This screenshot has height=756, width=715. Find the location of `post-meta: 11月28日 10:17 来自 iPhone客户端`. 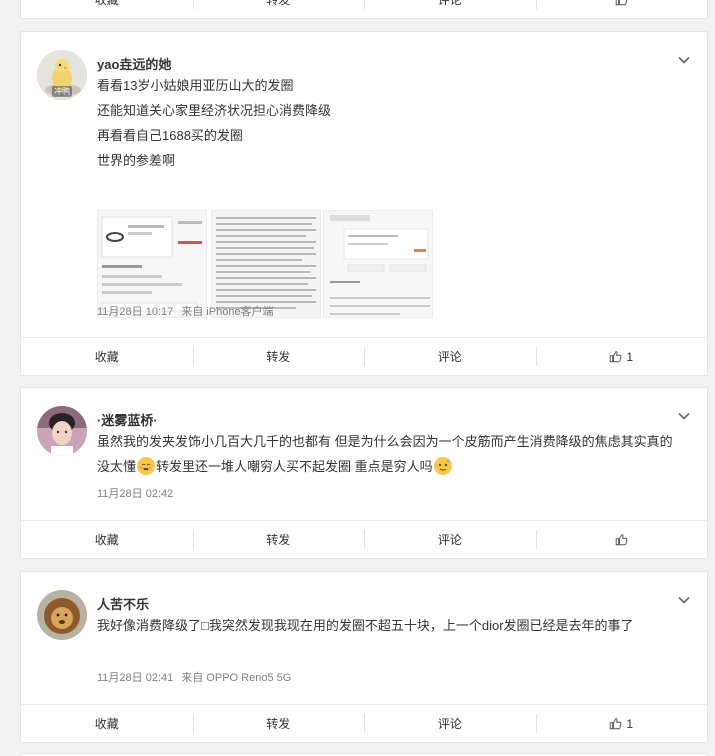

post-meta: 11月28日 10:17 来自 iPhone客户端 is located at coordinates (185, 311).